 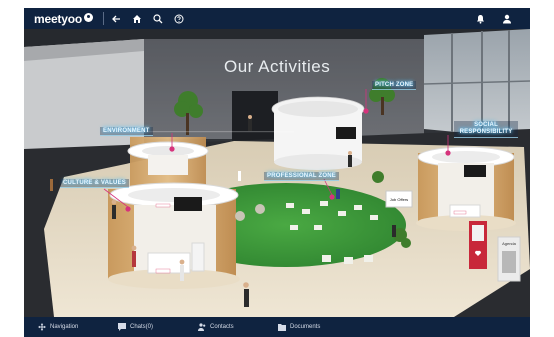 What do you see at coordinates (480, 19) in the screenshot?
I see `notification-bell-icon` at bounding box center [480, 19].